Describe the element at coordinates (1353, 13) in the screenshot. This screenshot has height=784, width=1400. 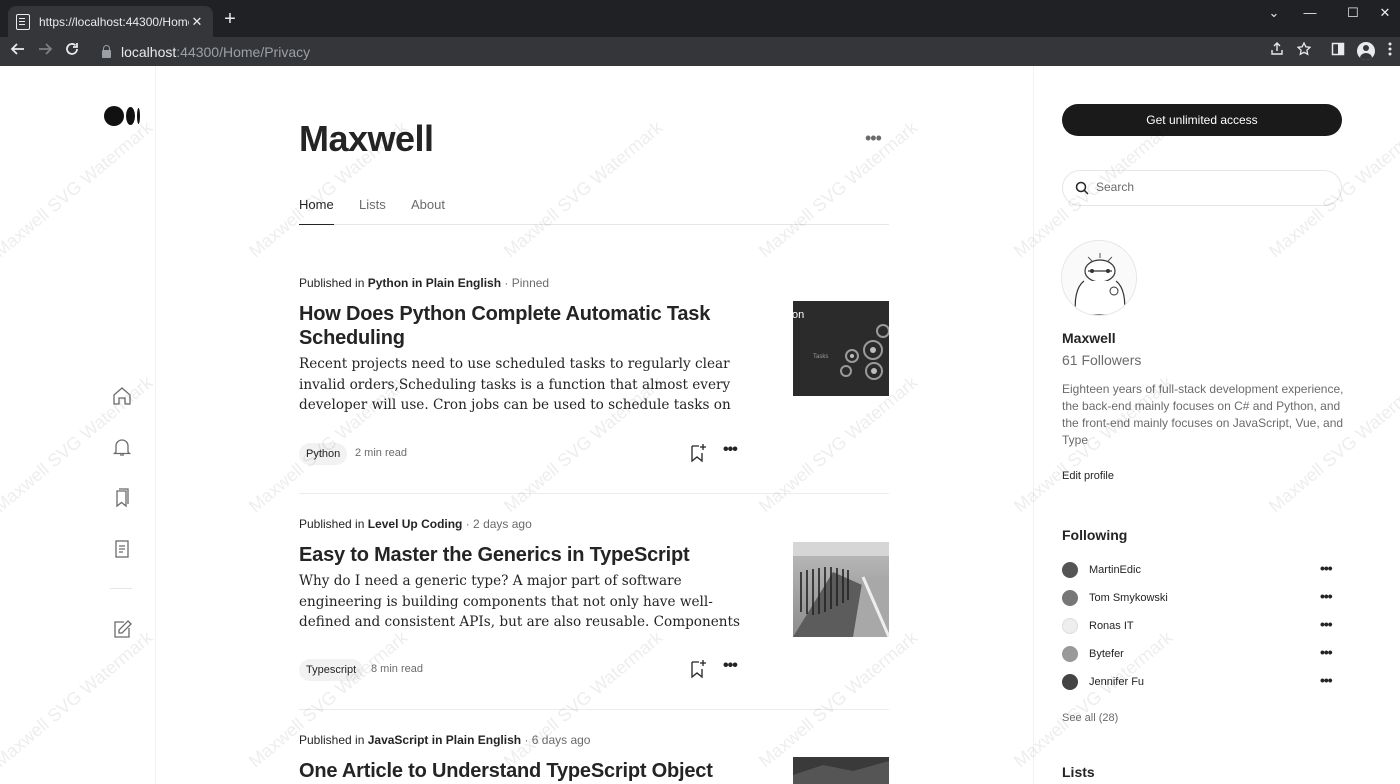
I see `maximize-button: ☐` at that location.